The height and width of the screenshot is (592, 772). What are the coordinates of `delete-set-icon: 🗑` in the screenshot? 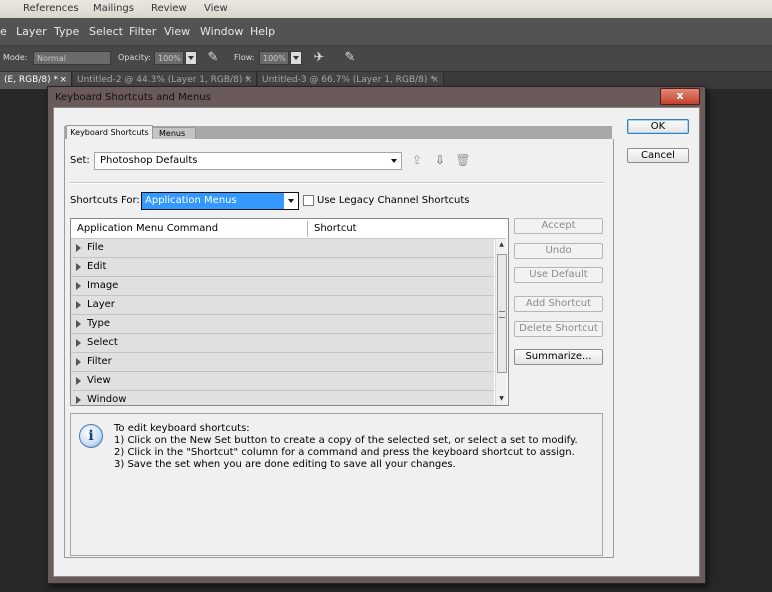 It's located at (463, 160).